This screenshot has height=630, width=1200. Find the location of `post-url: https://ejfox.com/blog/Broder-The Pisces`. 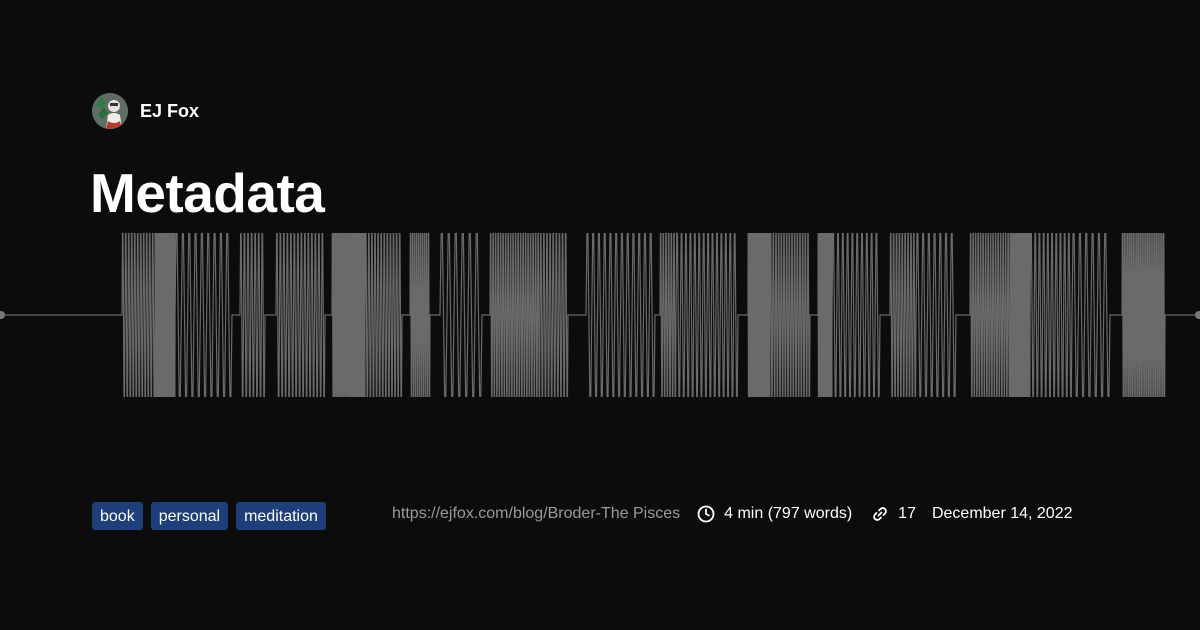

post-url: https://ejfox.com/blog/Broder-The Pisces is located at coordinates (536, 514).